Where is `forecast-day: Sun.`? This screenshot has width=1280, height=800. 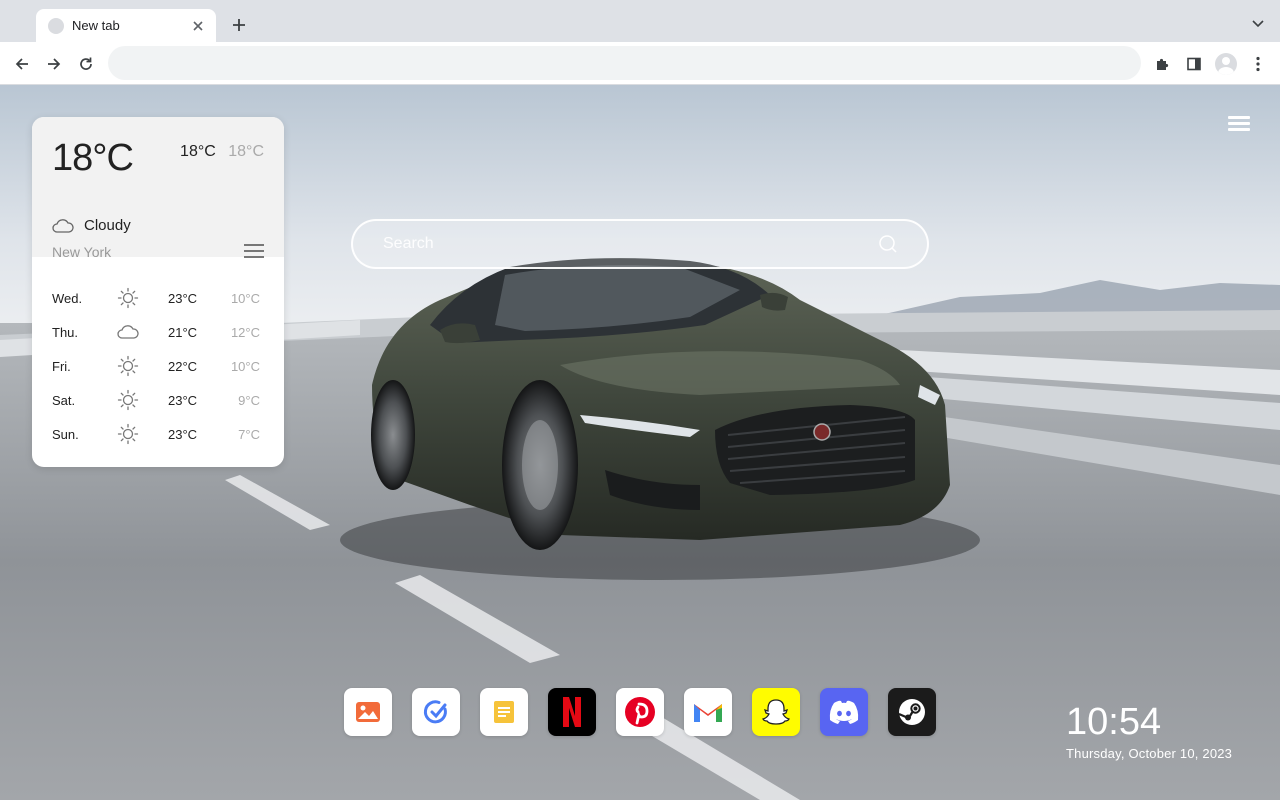 forecast-day: Sun. is located at coordinates (65, 434).